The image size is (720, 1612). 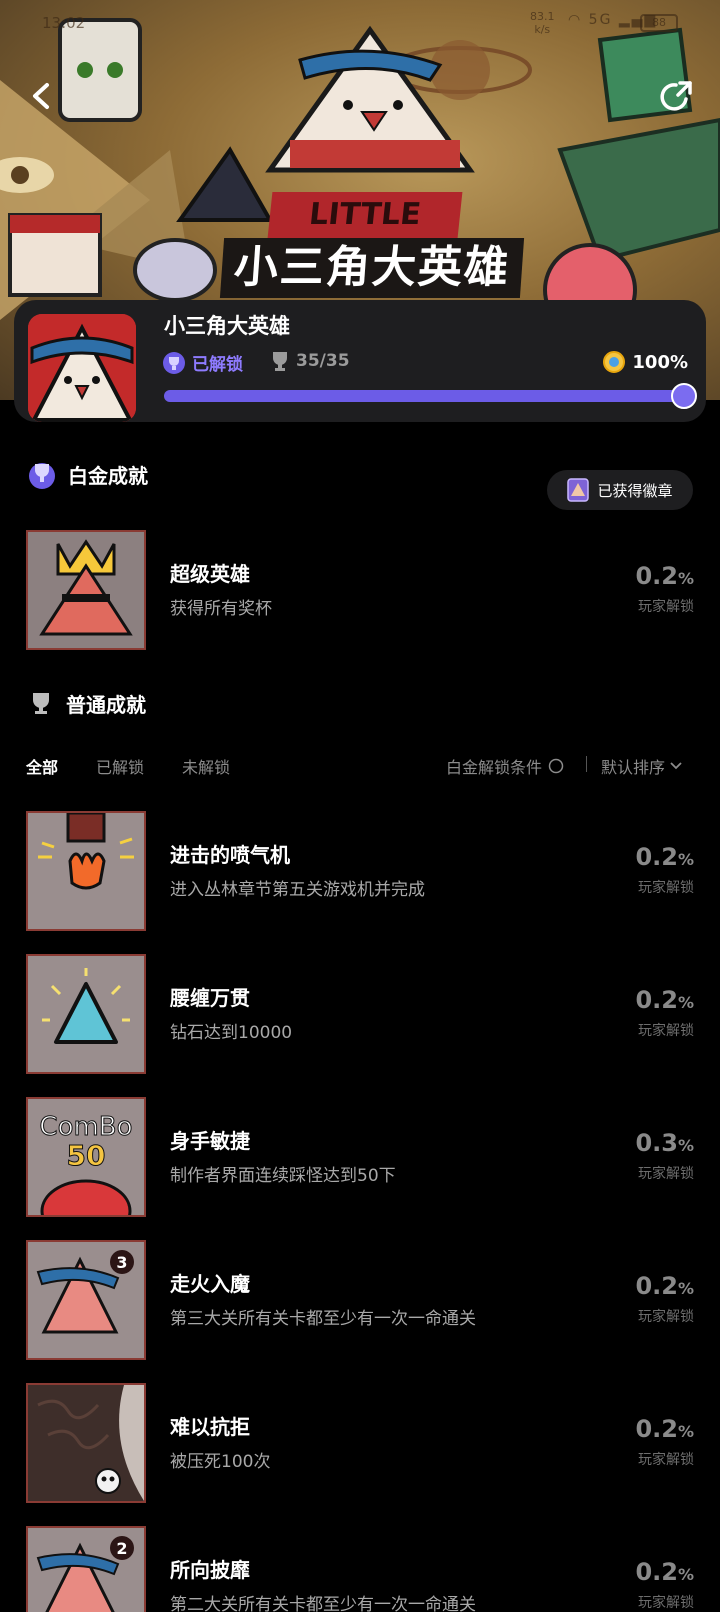 I want to click on sort-dropdown: 默认排序, so click(x=642, y=766).